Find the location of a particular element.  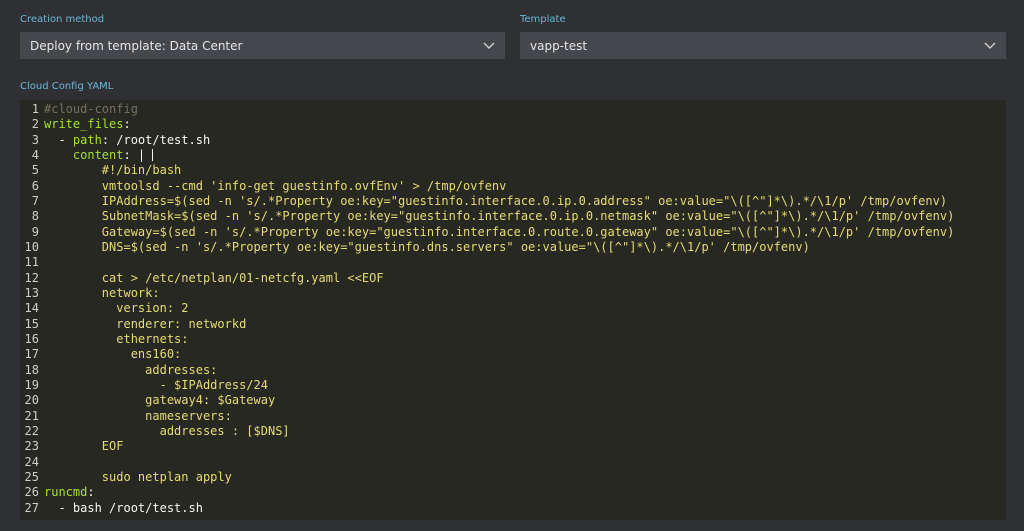

line-number: 7 is located at coordinates (35, 200).